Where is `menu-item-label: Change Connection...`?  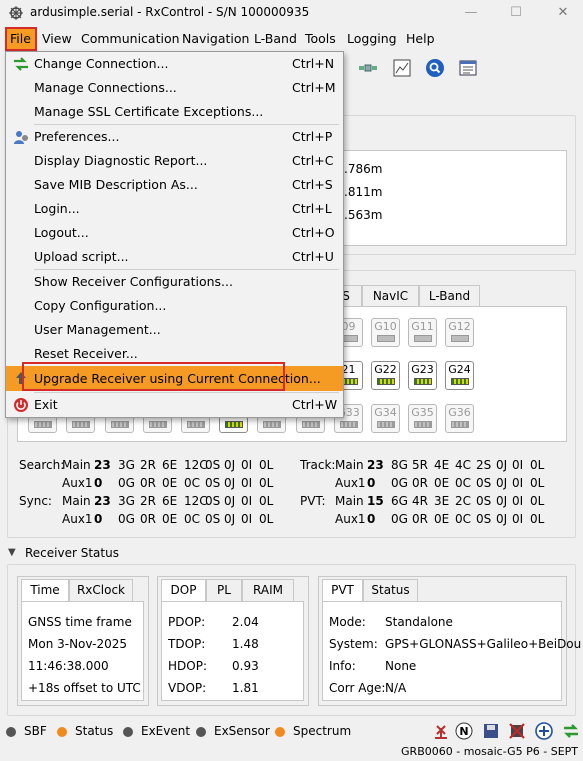
menu-item-label: Change Connection... is located at coordinates (101, 63).